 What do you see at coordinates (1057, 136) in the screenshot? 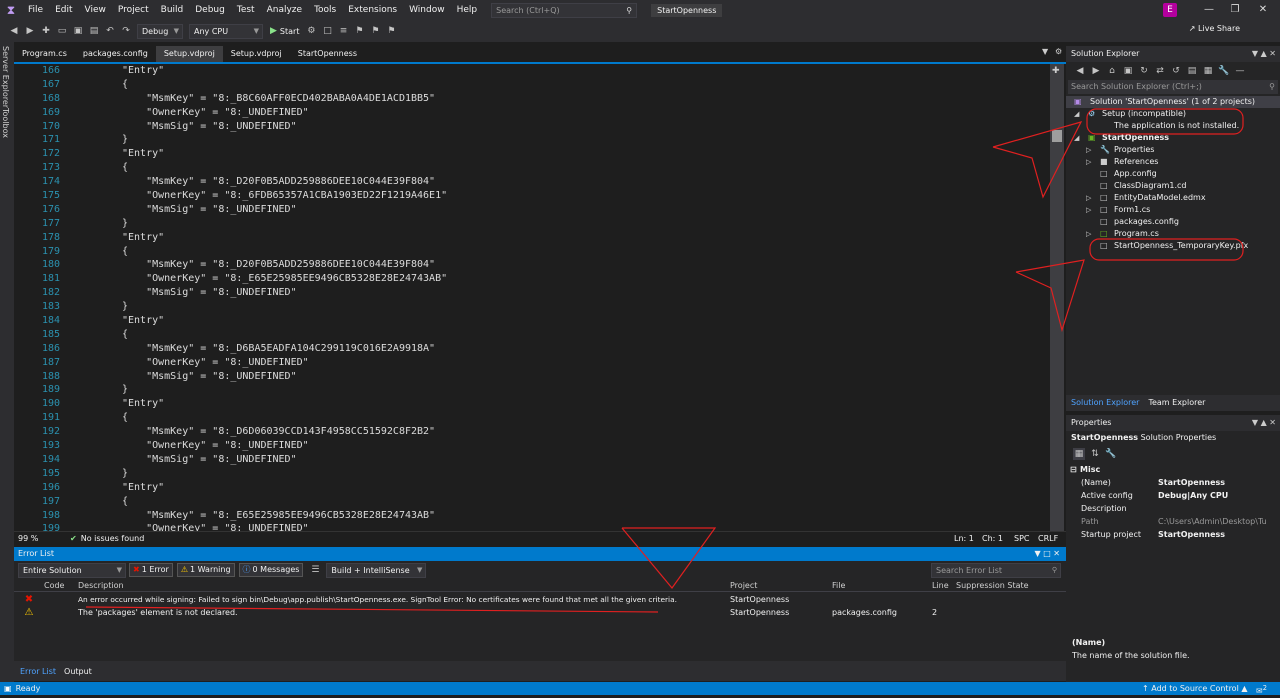
I see `editor-scroll-thumb` at bounding box center [1057, 136].